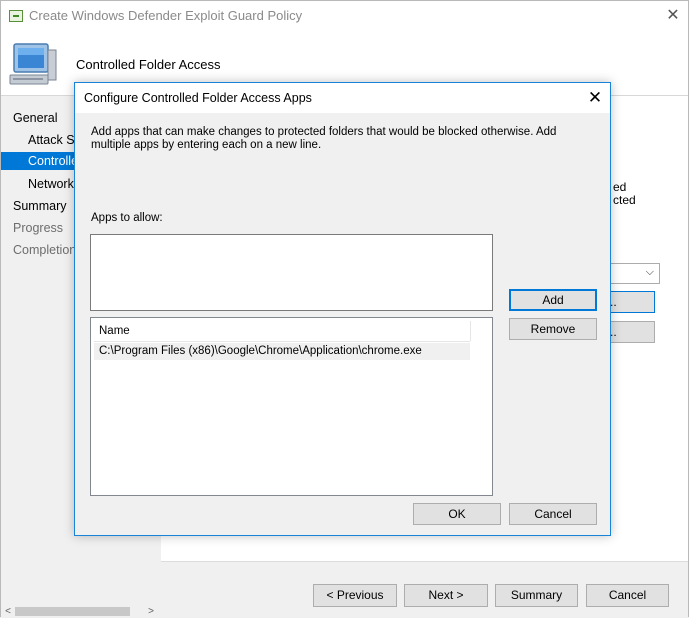 This screenshot has width=689, height=618. I want to click on dialog-close-icon: ✕, so click(595, 98).